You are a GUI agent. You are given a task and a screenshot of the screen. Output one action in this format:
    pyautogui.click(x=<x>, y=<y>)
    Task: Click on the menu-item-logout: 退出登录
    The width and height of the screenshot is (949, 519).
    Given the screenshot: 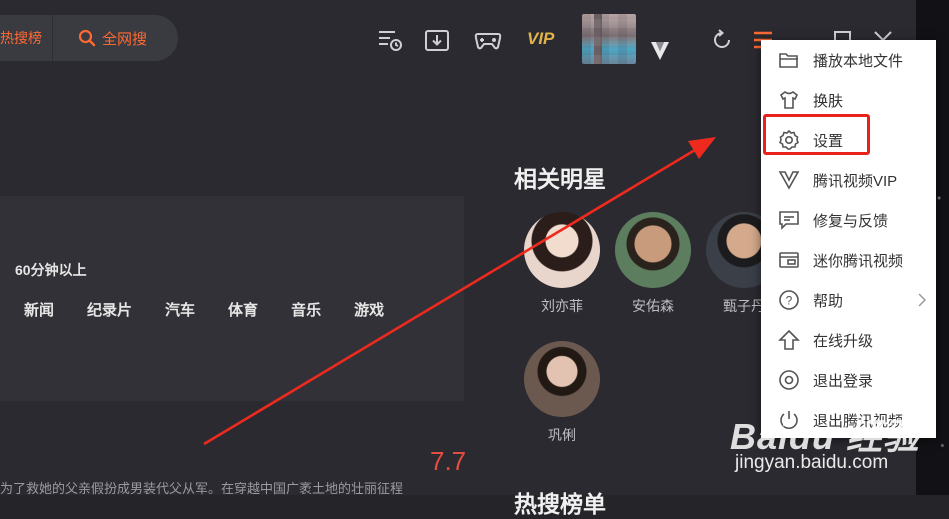 What is the action you would take?
    pyautogui.click(x=848, y=380)
    